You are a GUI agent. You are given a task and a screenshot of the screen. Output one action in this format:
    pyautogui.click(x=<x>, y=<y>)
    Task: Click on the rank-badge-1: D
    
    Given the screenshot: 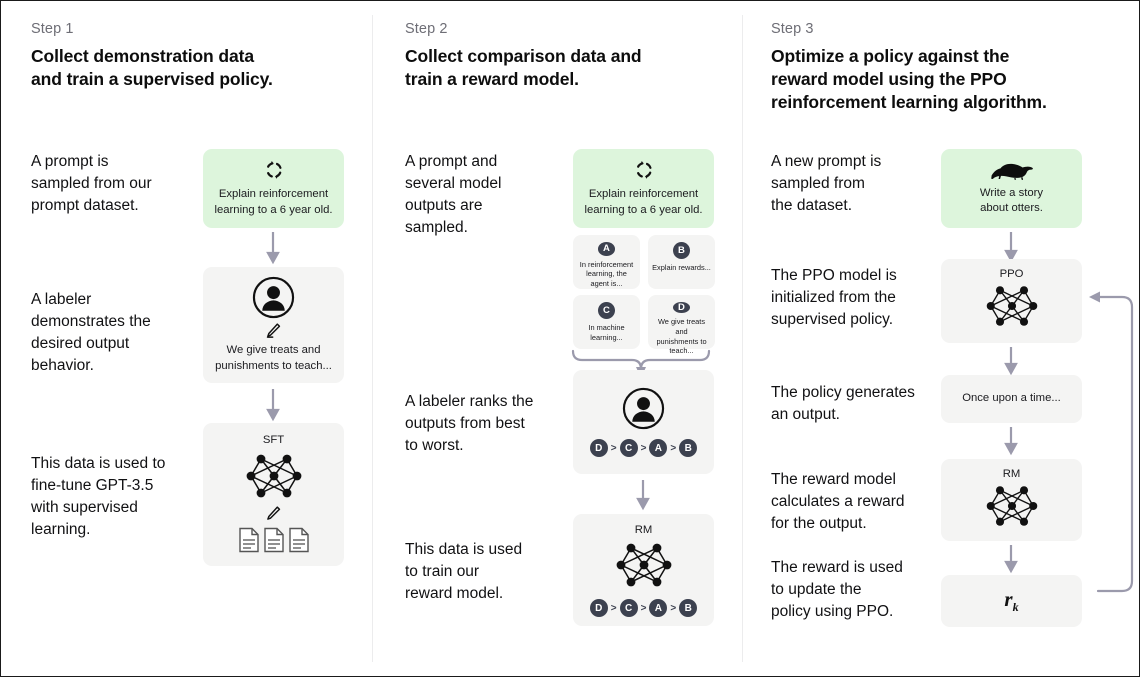 What is the action you would take?
    pyautogui.click(x=598, y=448)
    